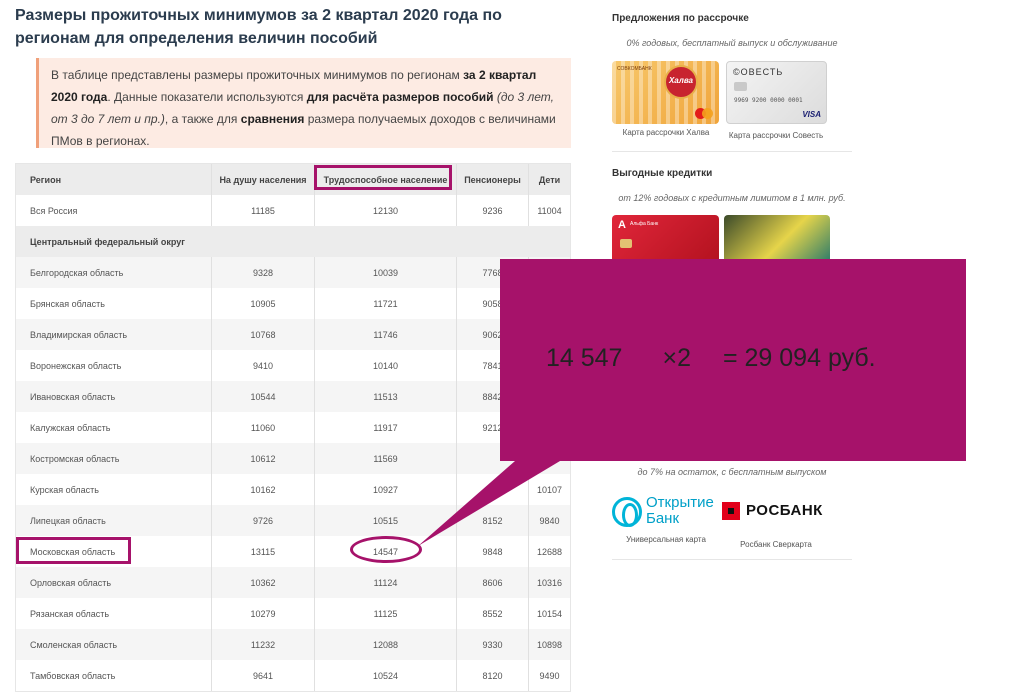 Image resolution: width=1024 pixels, height=700 pixels. Describe the element at coordinates (627, 512) in the screenshot. I see `otkritie-ring-icon` at that location.